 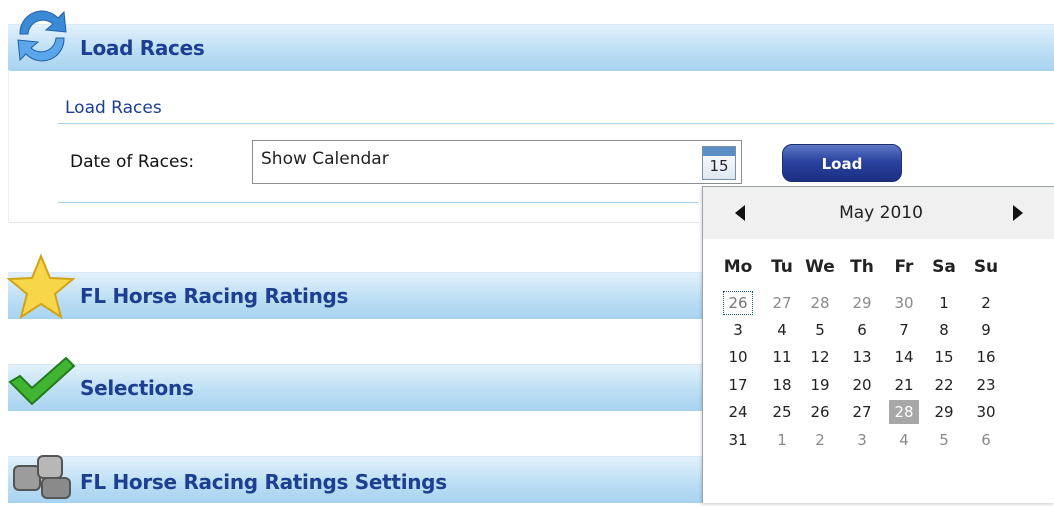 I want to click on next-month-icon, so click(x=1019, y=213).